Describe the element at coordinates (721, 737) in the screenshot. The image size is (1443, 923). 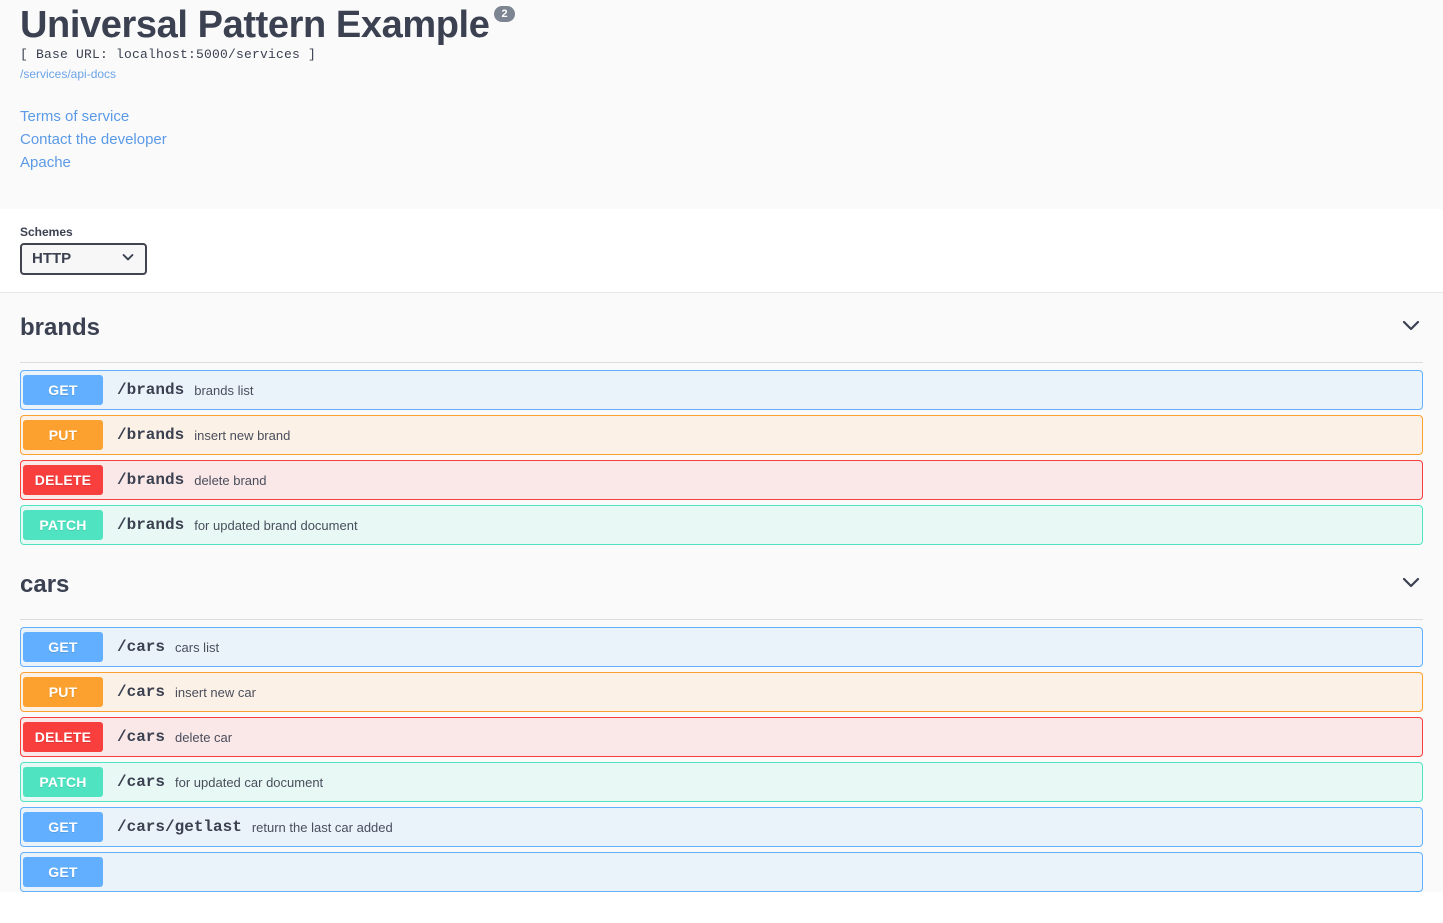
I see `operation-row: DELETE /cars delete car` at that location.